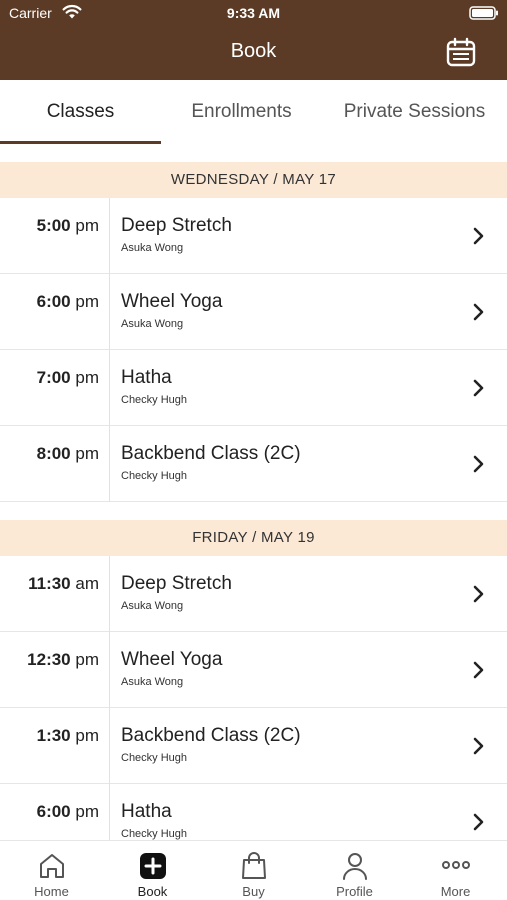 This screenshot has height=900, width=507. I want to click on nav-more: More, so click(455, 870).